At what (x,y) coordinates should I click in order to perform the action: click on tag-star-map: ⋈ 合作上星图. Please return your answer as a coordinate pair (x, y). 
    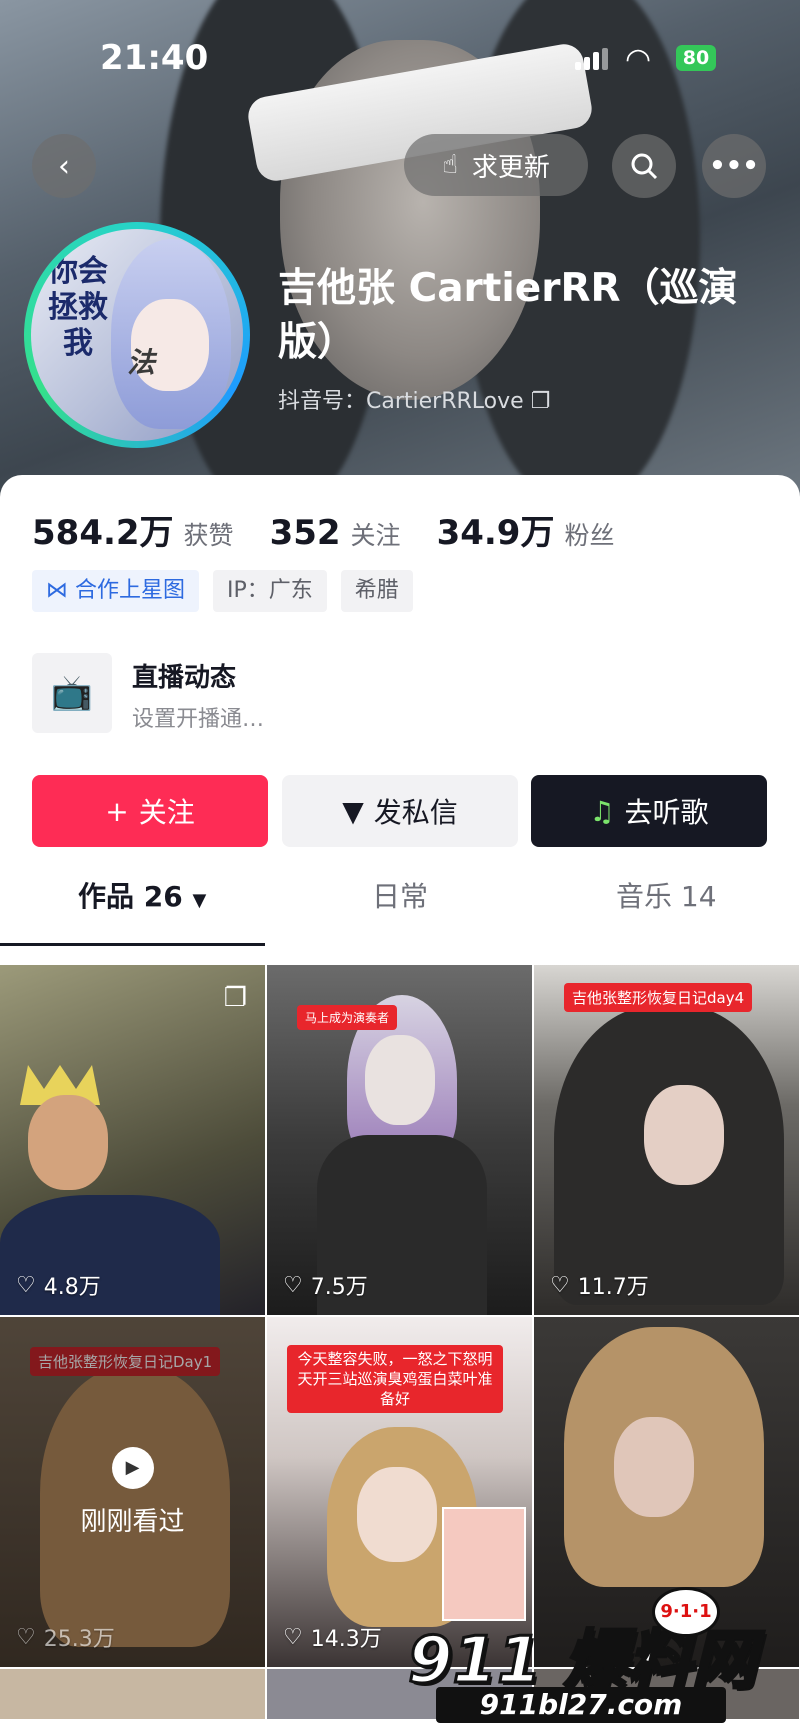
    Looking at the image, I should click on (116, 591).